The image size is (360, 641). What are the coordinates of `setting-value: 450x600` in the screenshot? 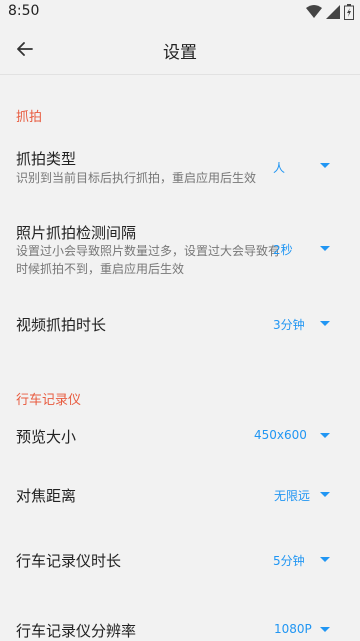 It's located at (280, 435).